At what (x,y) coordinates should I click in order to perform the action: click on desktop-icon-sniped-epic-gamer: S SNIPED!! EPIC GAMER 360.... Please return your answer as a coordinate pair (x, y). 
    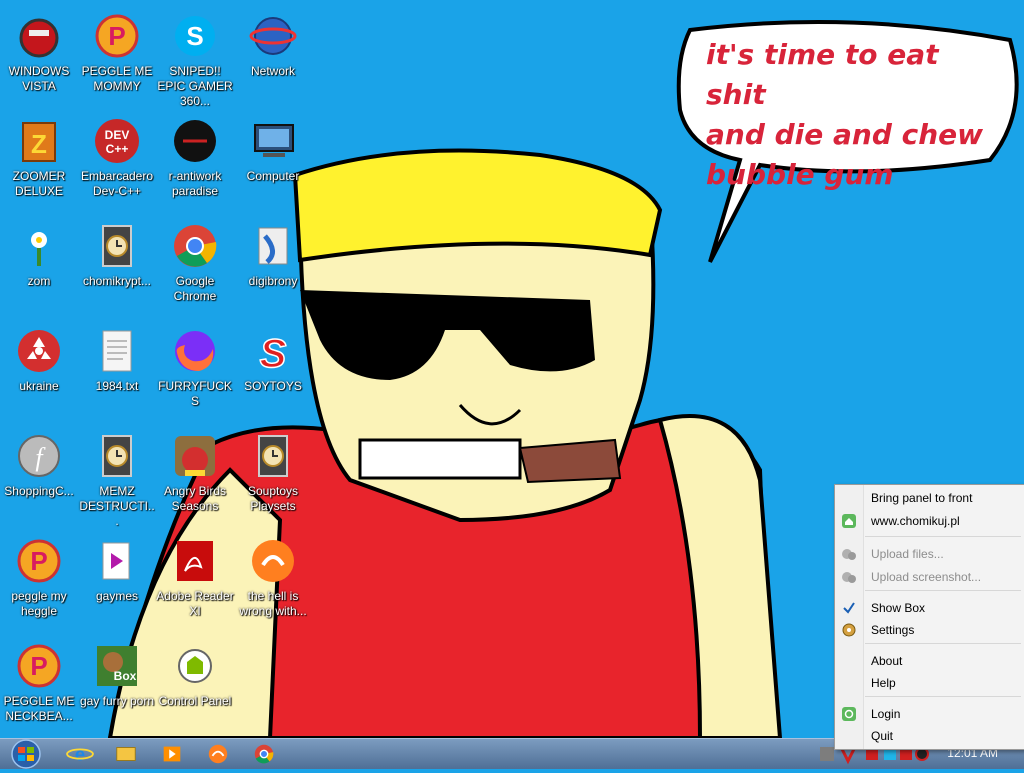
    Looking at the image, I should click on (195, 60).